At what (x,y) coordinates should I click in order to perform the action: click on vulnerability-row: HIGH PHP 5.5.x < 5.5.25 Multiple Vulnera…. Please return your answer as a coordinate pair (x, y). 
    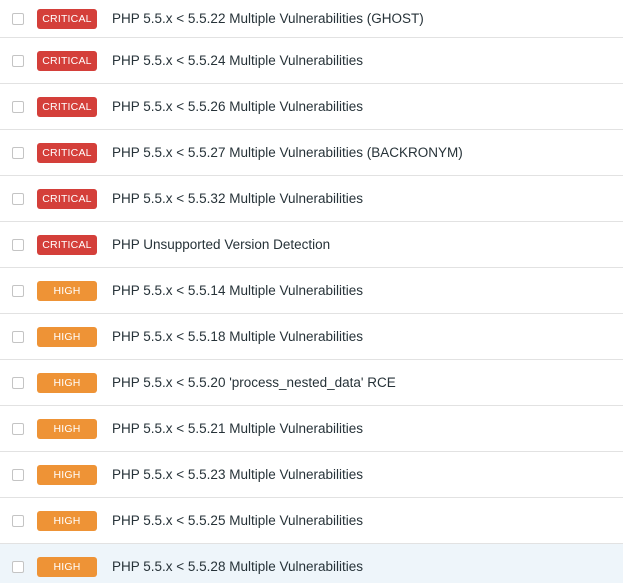
    Looking at the image, I should click on (311, 521).